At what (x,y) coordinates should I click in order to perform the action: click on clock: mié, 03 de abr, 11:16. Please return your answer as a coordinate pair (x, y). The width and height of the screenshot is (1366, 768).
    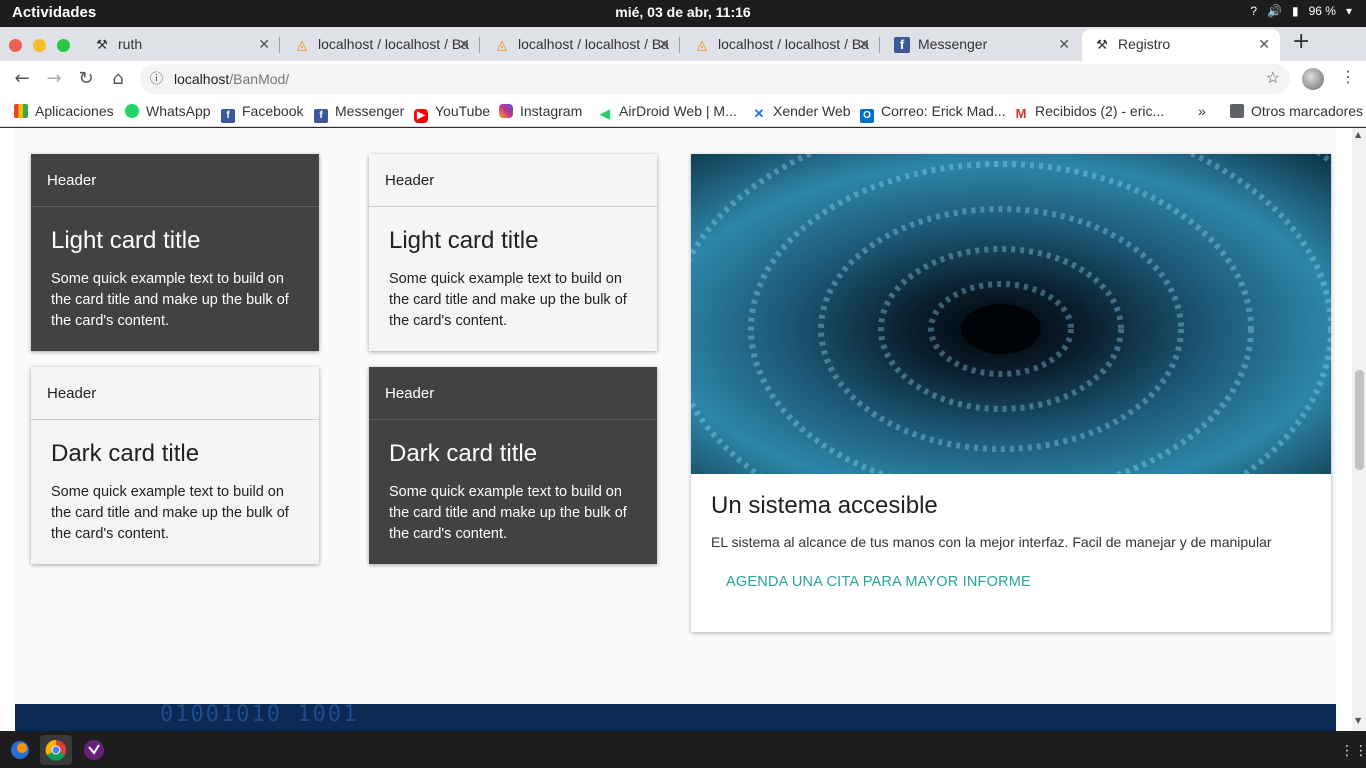
    Looking at the image, I should click on (683, 12).